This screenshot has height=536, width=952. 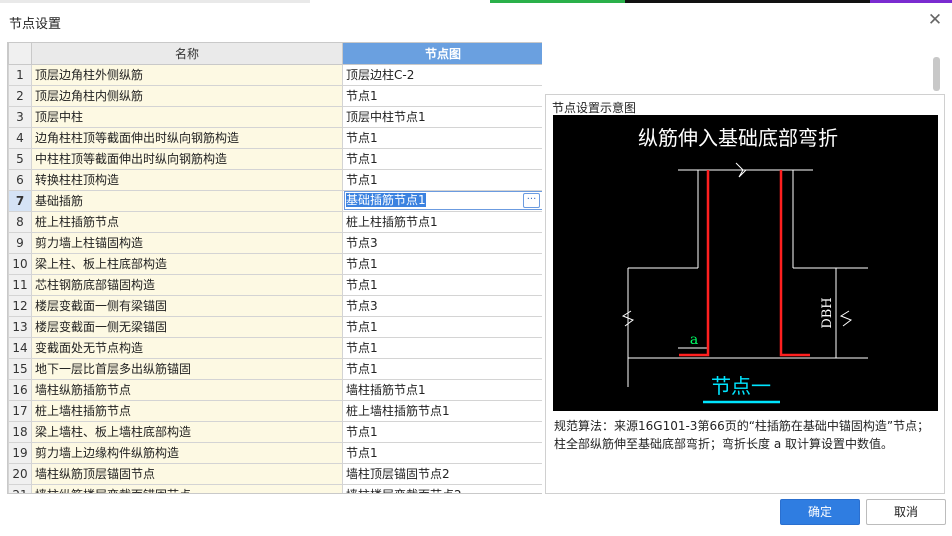 What do you see at coordinates (20, 452) in the screenshot?
I see `row-index: 19` at bounding box center [20, 452].